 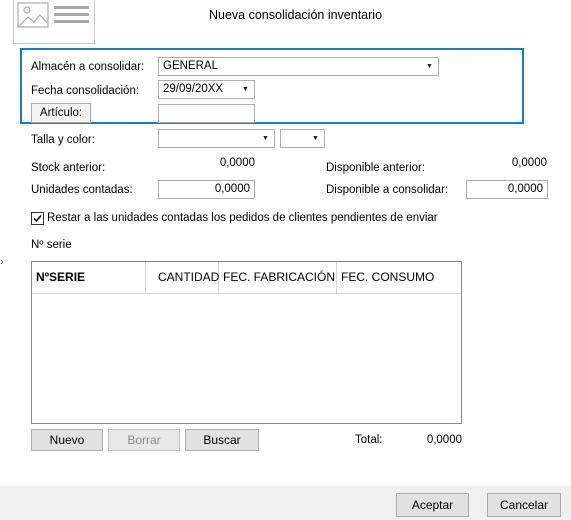 I want to click on nserie-label: Nº serie, so click(x=51, y=245).